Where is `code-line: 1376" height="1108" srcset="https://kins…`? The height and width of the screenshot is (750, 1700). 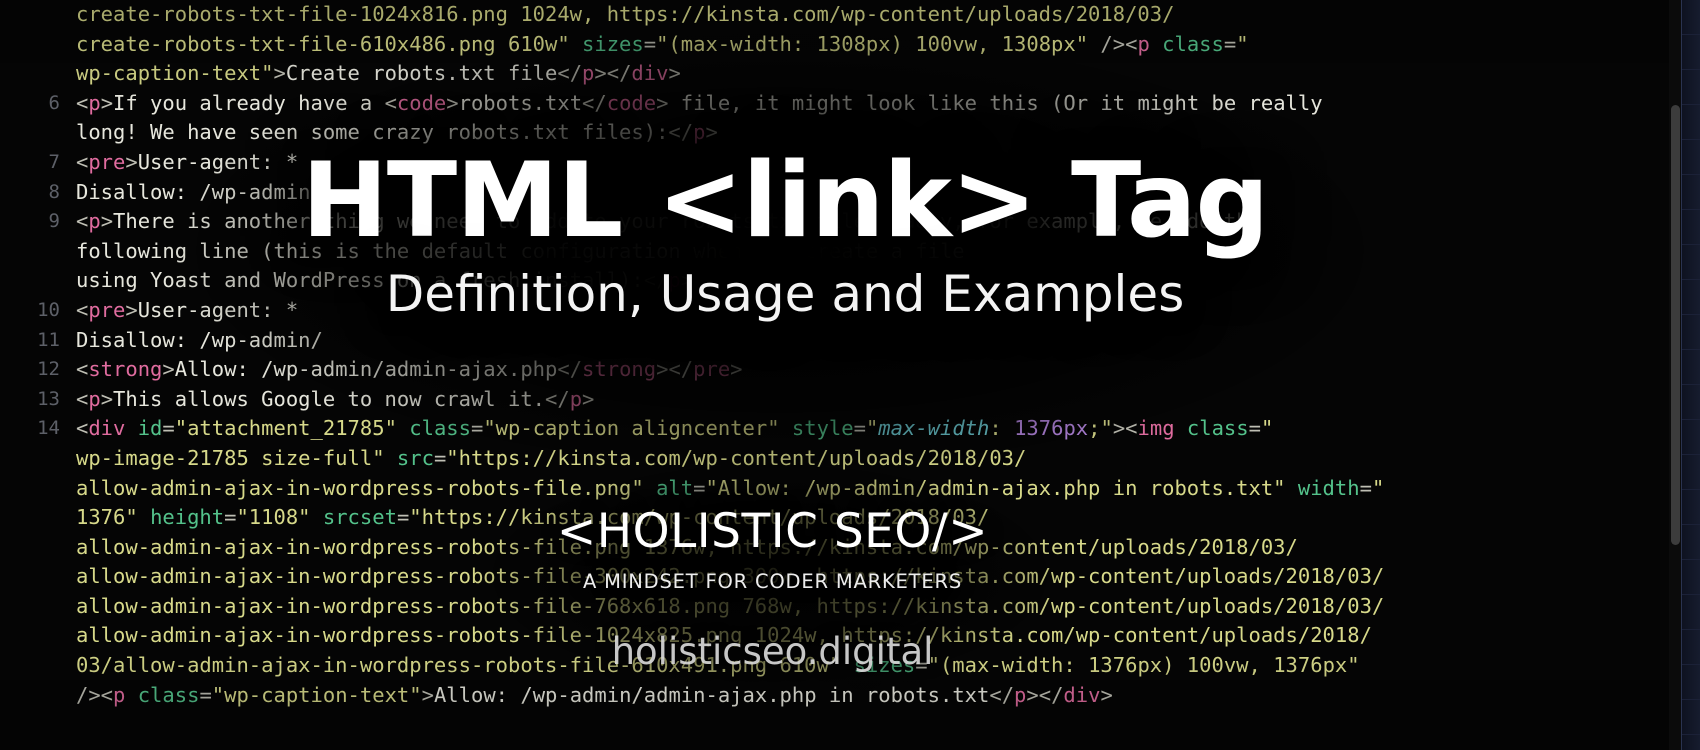
code-line: 1376" height="1108" srcset="https://kins… is located at coordinates (850, 518).